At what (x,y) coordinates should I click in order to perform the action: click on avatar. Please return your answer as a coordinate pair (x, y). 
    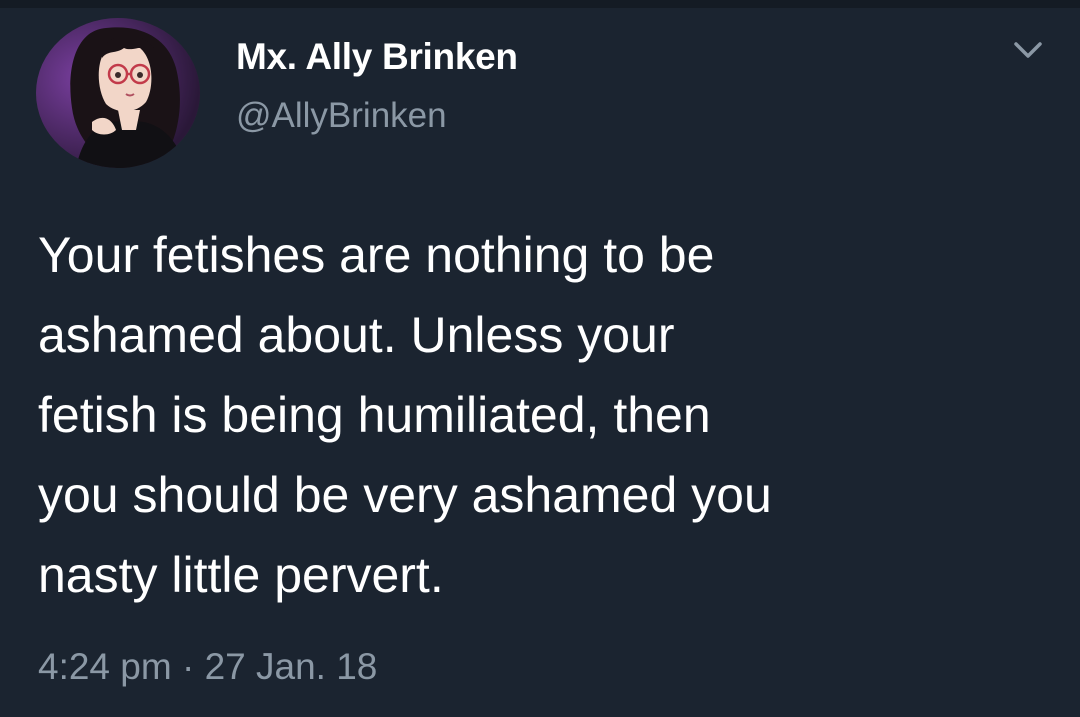
    Looking at the image, I should click on (118, 93).